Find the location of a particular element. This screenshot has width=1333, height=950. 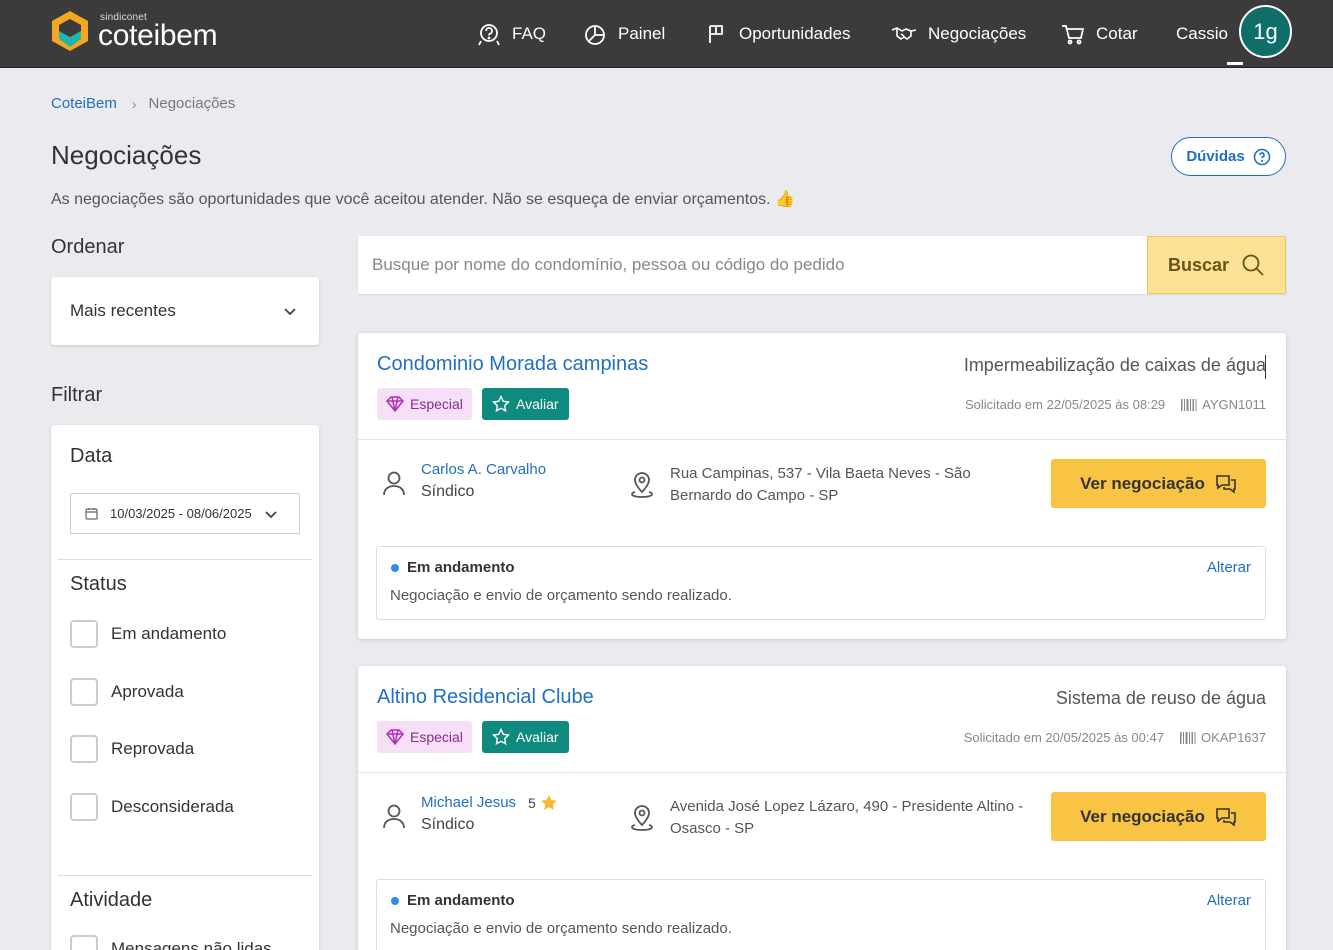

shopping-cart-icon is located at coordinates (1073, 35).